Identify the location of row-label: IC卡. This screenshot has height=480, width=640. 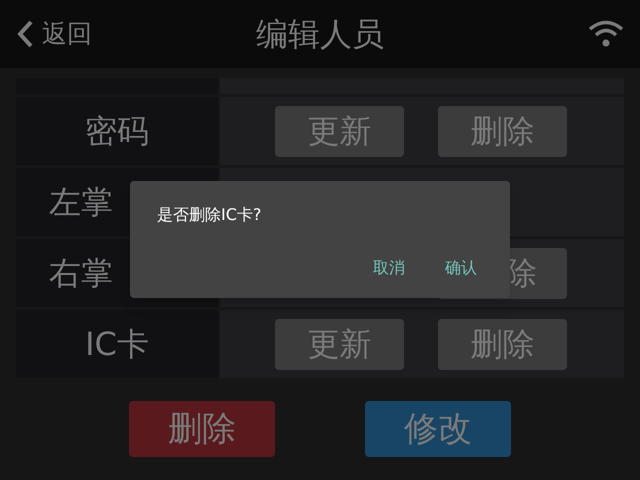
(117, 344).